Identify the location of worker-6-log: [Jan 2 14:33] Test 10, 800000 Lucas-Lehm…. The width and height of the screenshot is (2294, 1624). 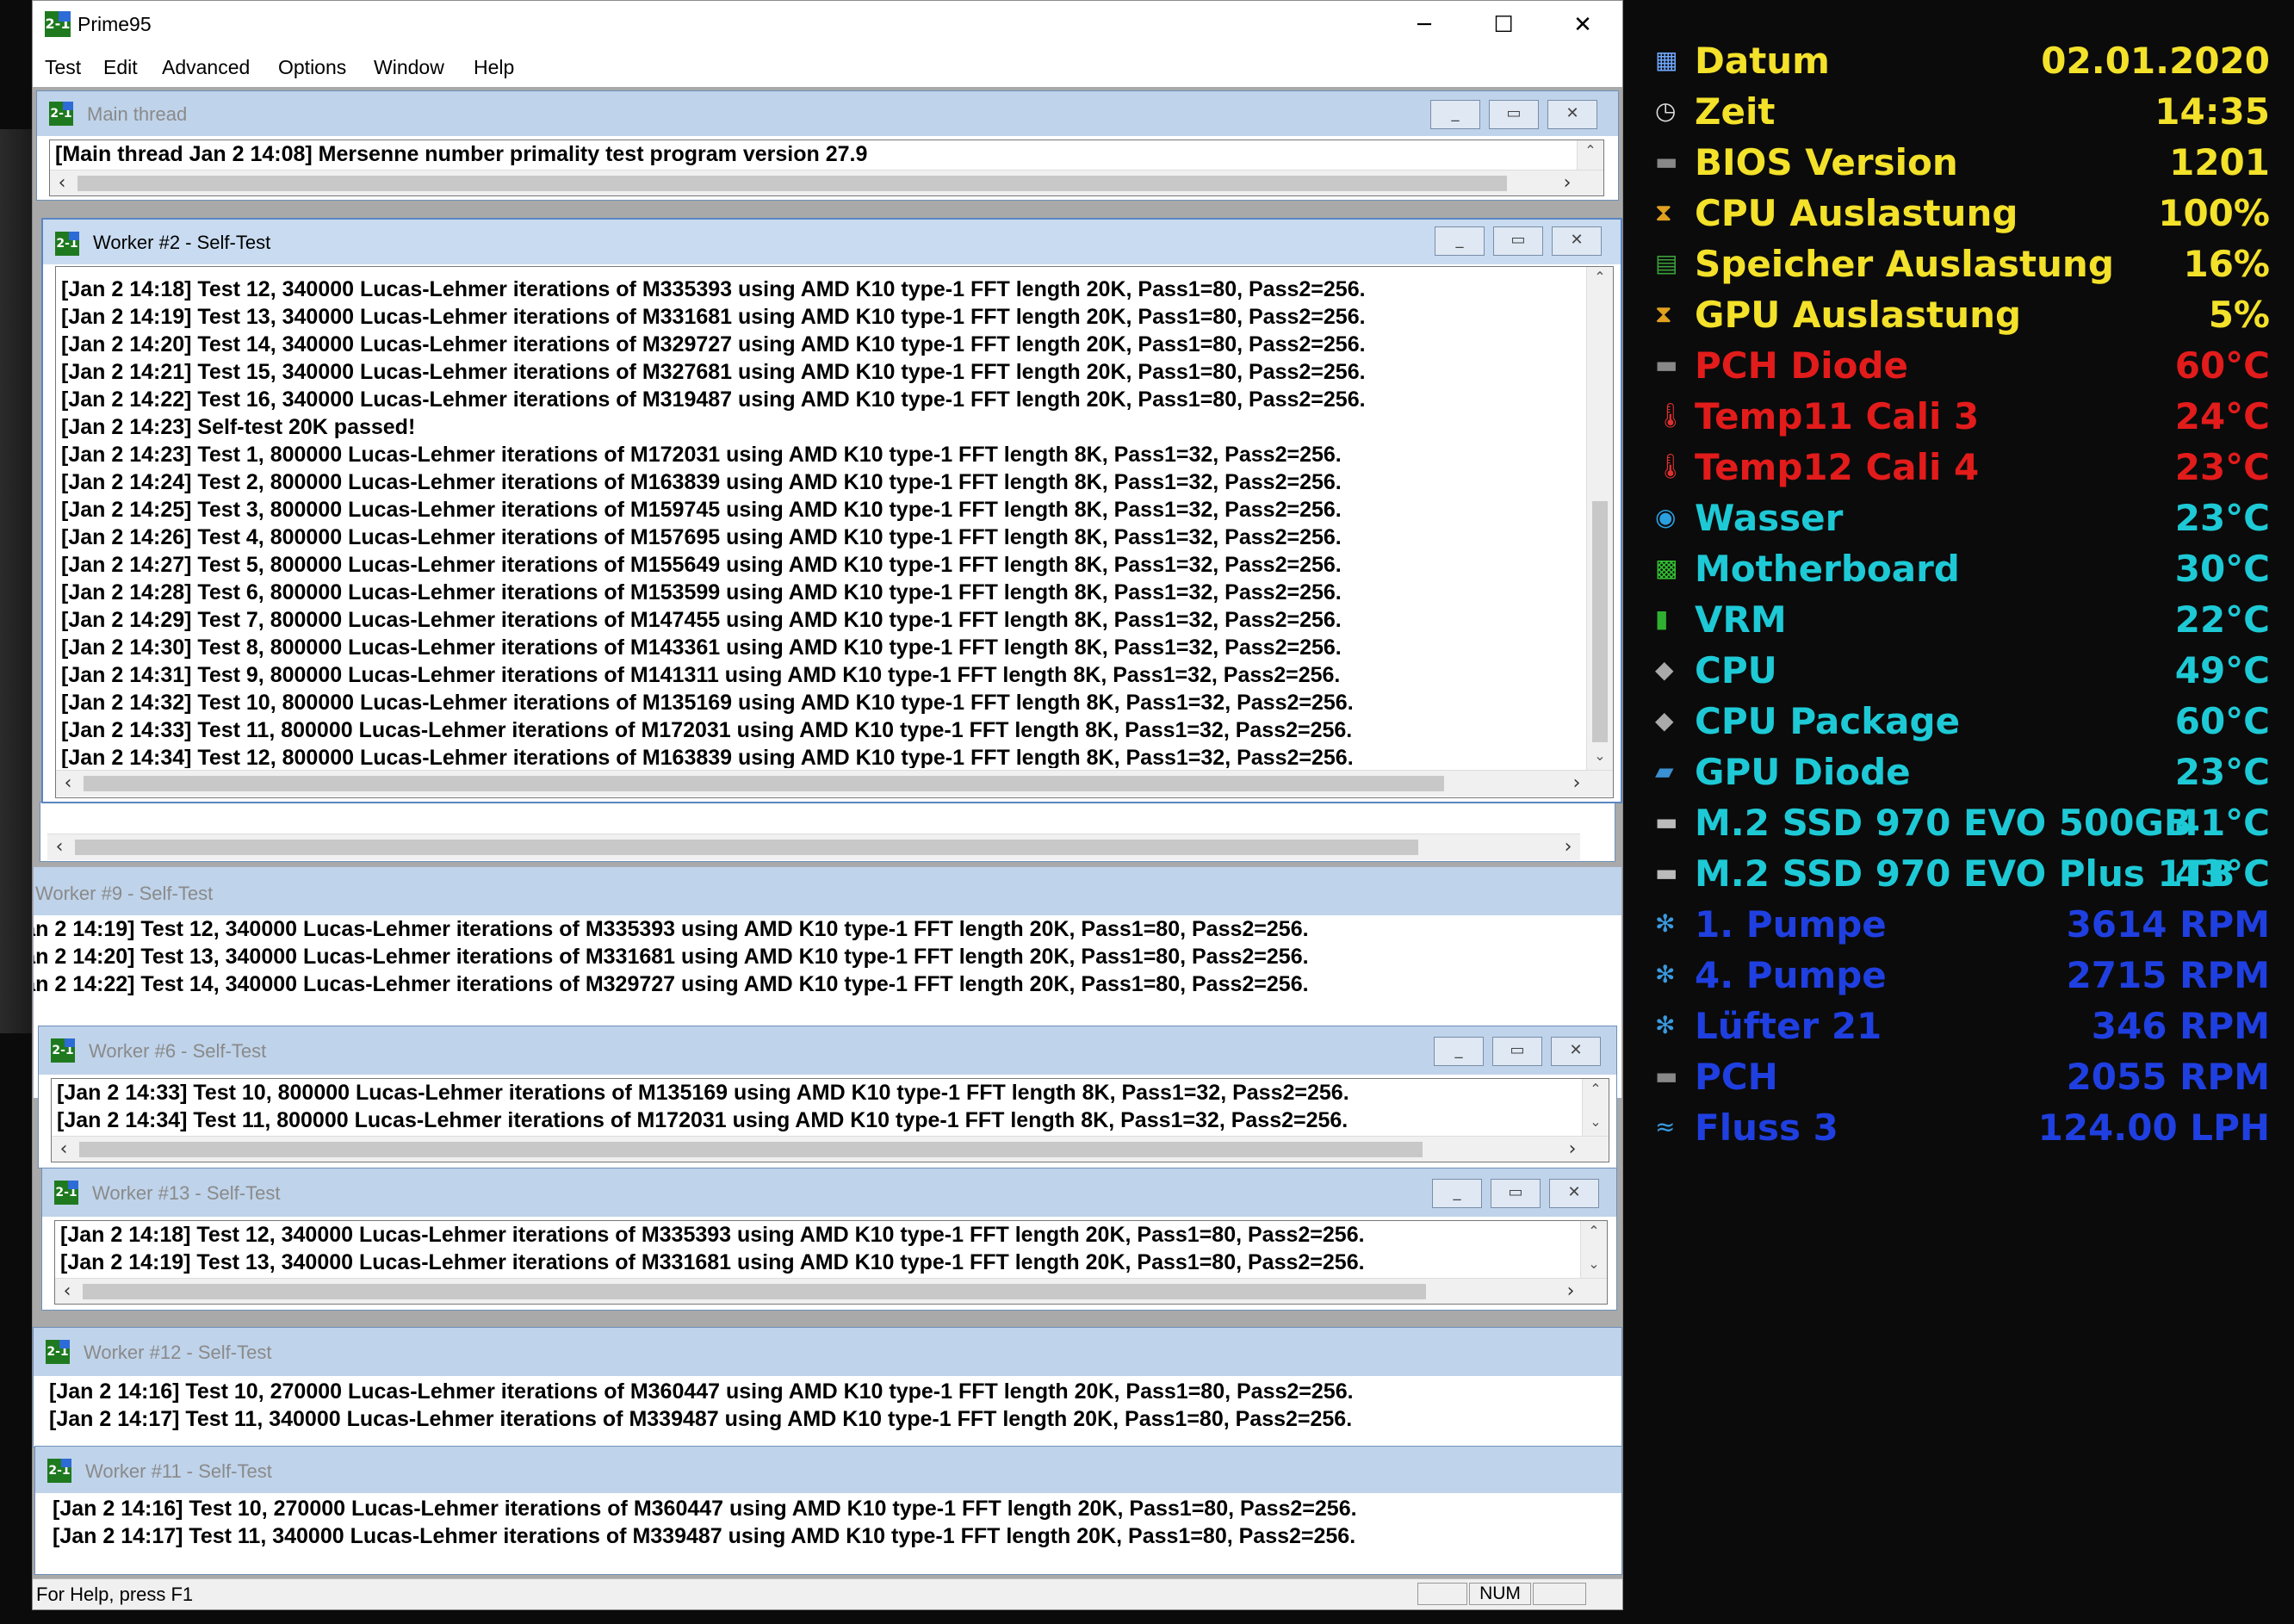
(830, 1120).